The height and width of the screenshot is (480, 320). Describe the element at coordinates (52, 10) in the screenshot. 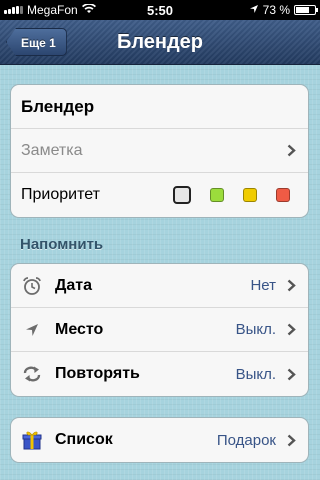

I see `carrier-name: MegaFon` at that location.